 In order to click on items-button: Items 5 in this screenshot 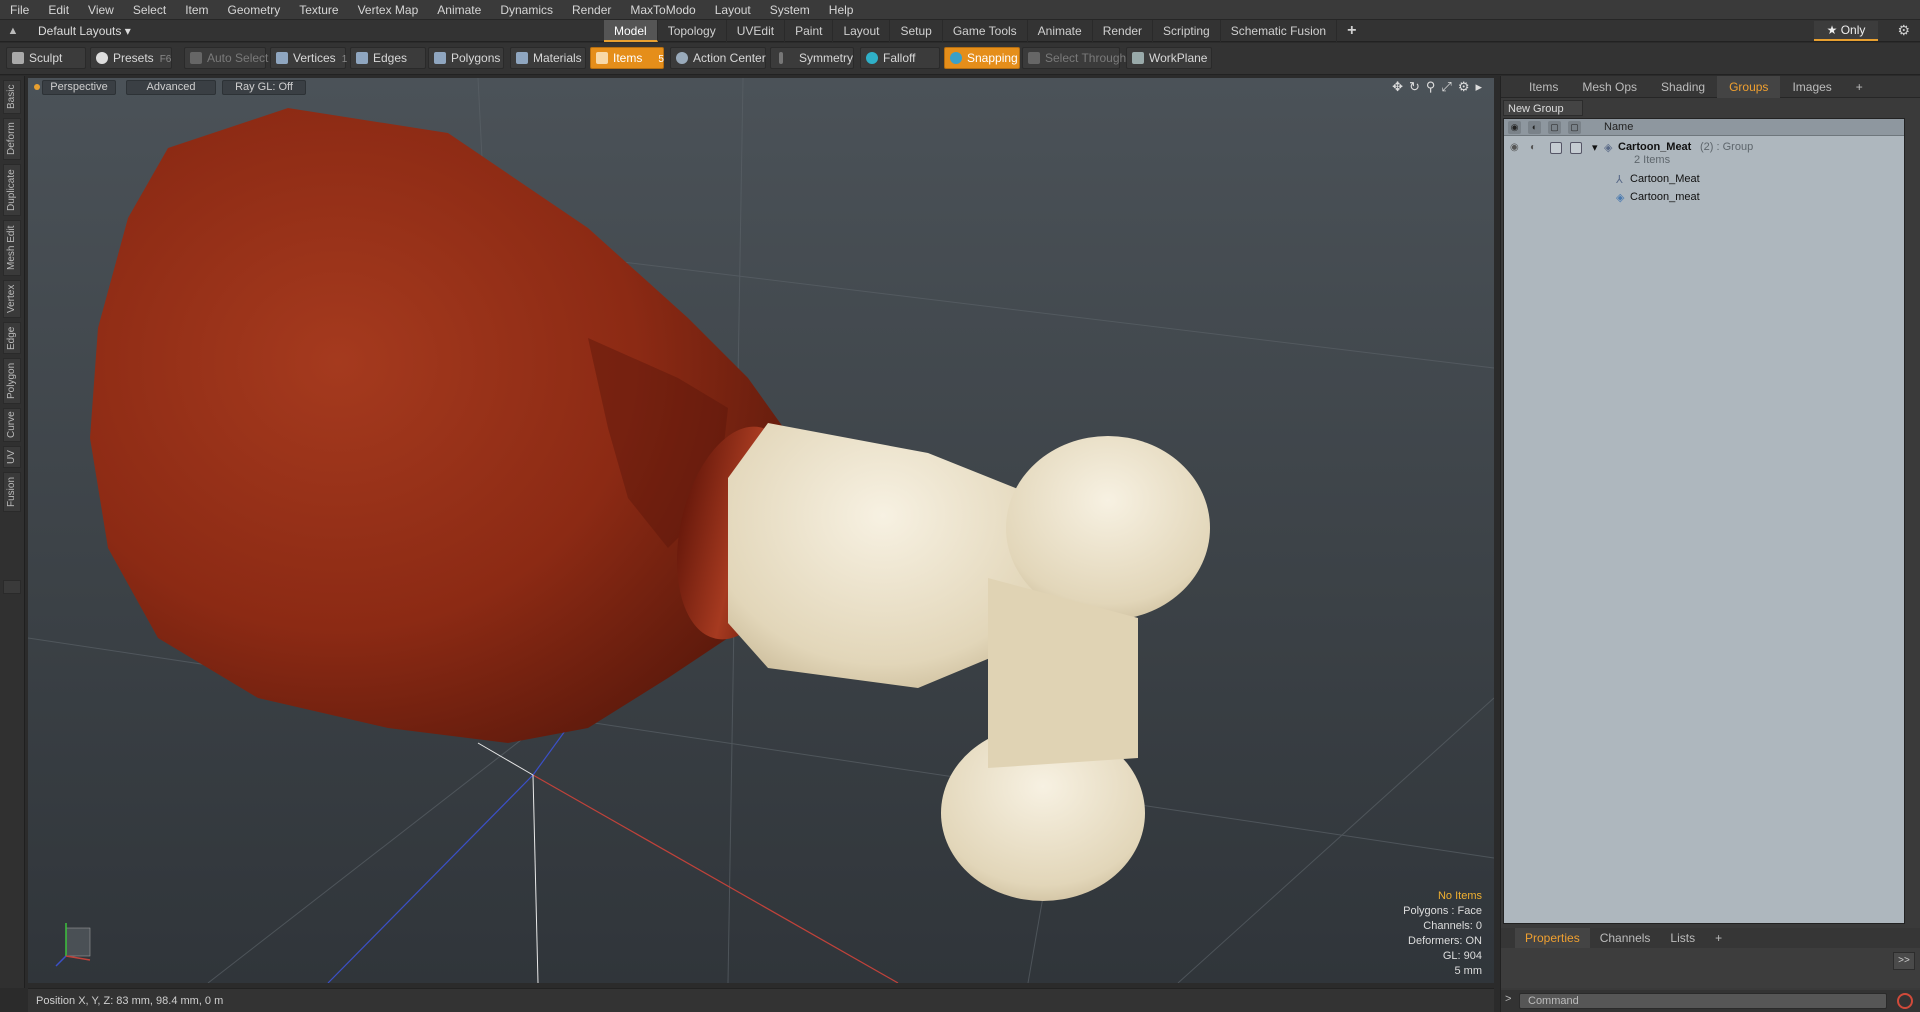, I will do `click(627, 58)`.